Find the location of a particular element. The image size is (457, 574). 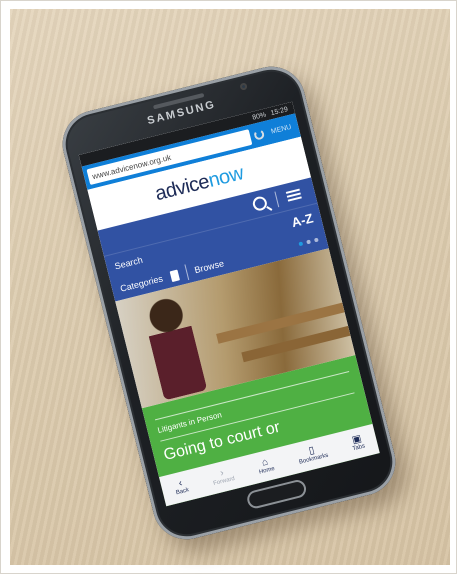

carousel-dots is located at coordinates (308, 242).